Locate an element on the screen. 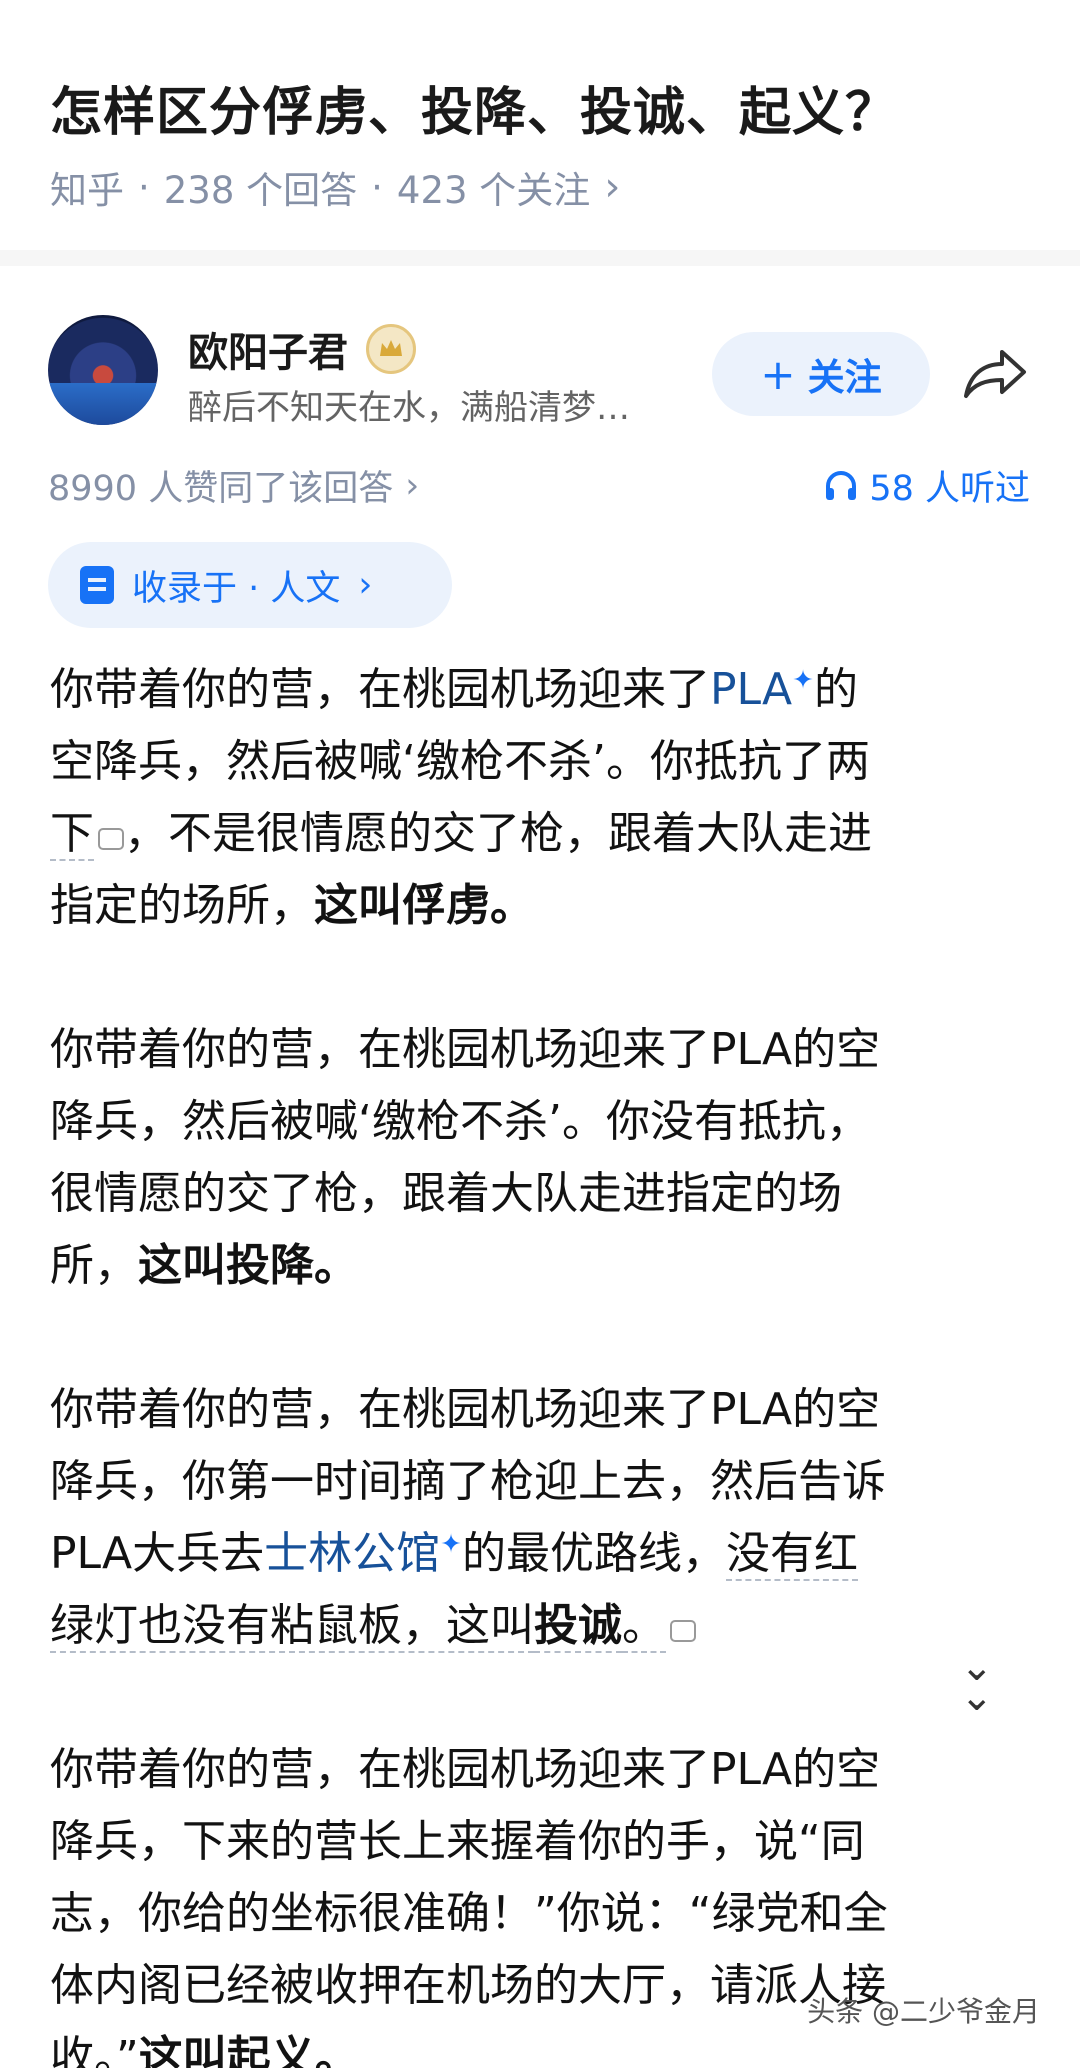 The height and width of the screenshot is (2068, 1080). text-span: 的 is located at coordinates (835, 689).